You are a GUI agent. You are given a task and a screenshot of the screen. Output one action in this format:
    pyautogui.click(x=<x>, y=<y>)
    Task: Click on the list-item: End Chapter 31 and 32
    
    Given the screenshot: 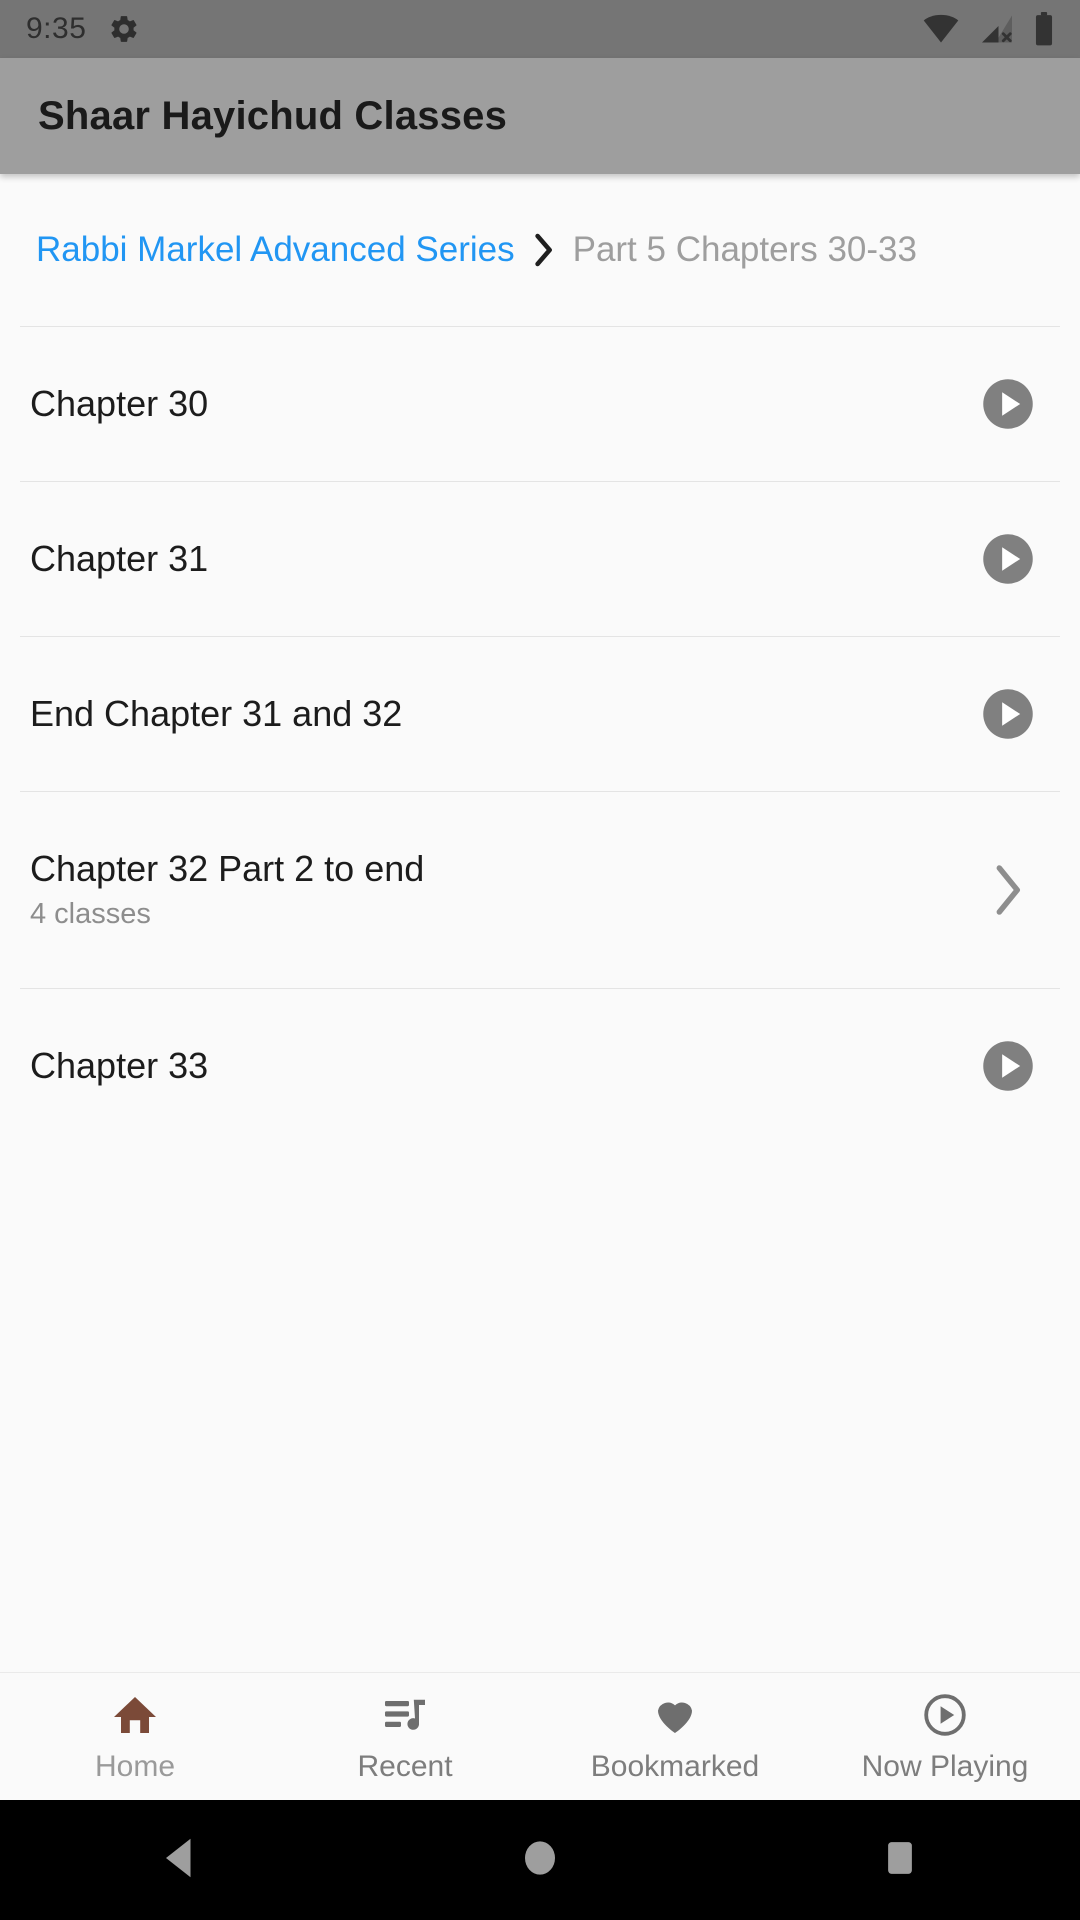 What is the action you would take?
    pyautogui.click(x=540, y=714)
    